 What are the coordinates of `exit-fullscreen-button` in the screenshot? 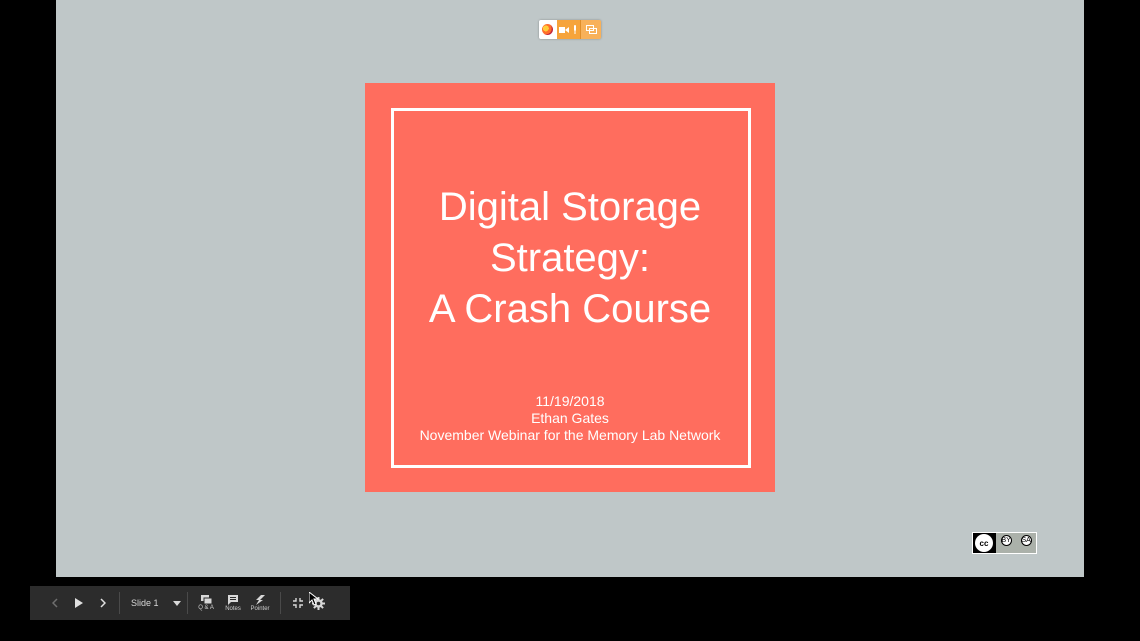 It's located at (298, 603).